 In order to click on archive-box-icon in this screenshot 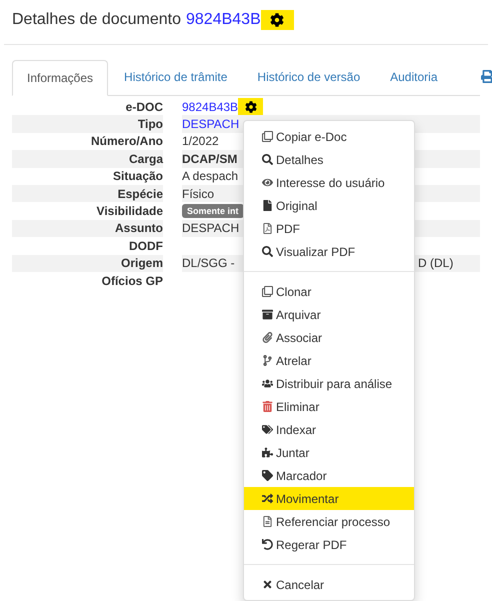, I will do `click(267, 314)`.